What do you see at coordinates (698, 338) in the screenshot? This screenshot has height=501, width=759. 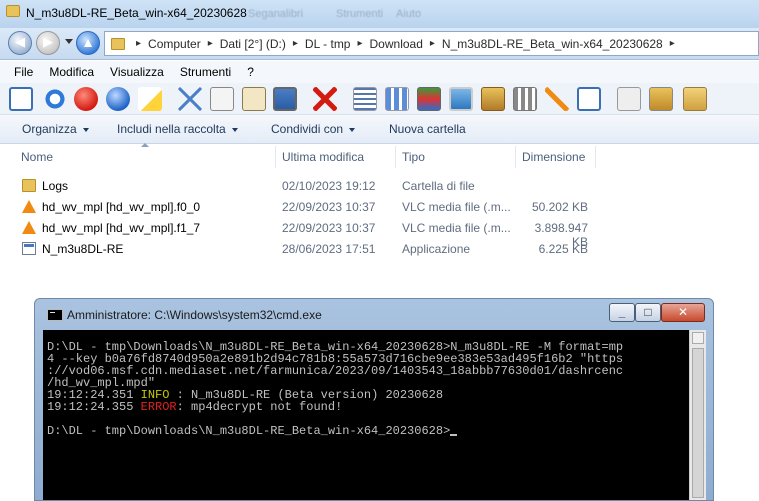 I see `scroll-up-icon` at bounding box center [698, 338].